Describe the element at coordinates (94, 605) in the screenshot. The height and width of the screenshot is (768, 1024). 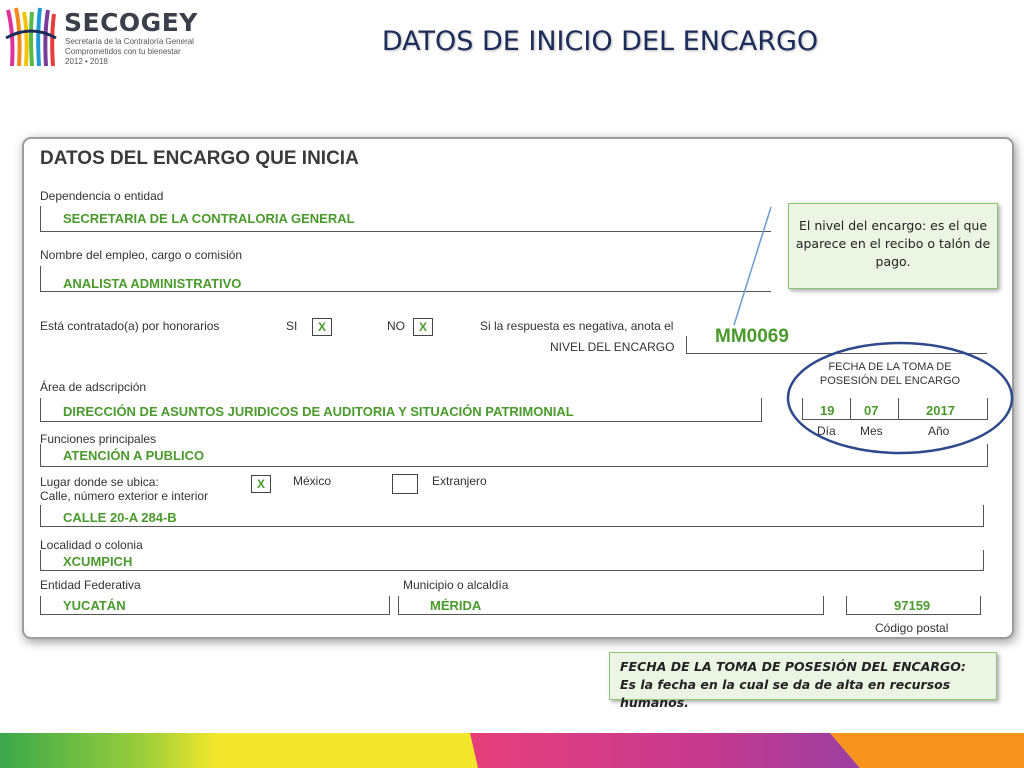
I see `entidad-value: YUCATÁN` at that location.